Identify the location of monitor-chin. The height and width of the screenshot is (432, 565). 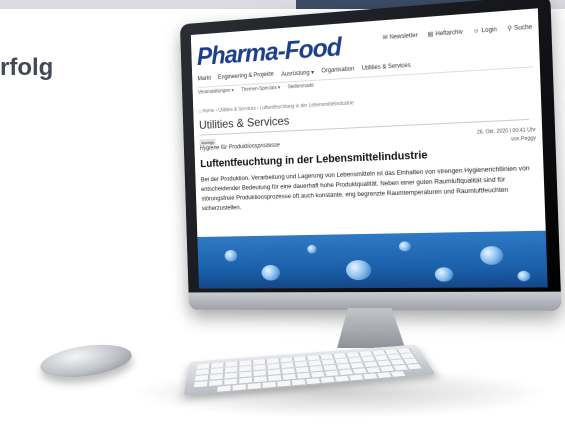
(375, 301).